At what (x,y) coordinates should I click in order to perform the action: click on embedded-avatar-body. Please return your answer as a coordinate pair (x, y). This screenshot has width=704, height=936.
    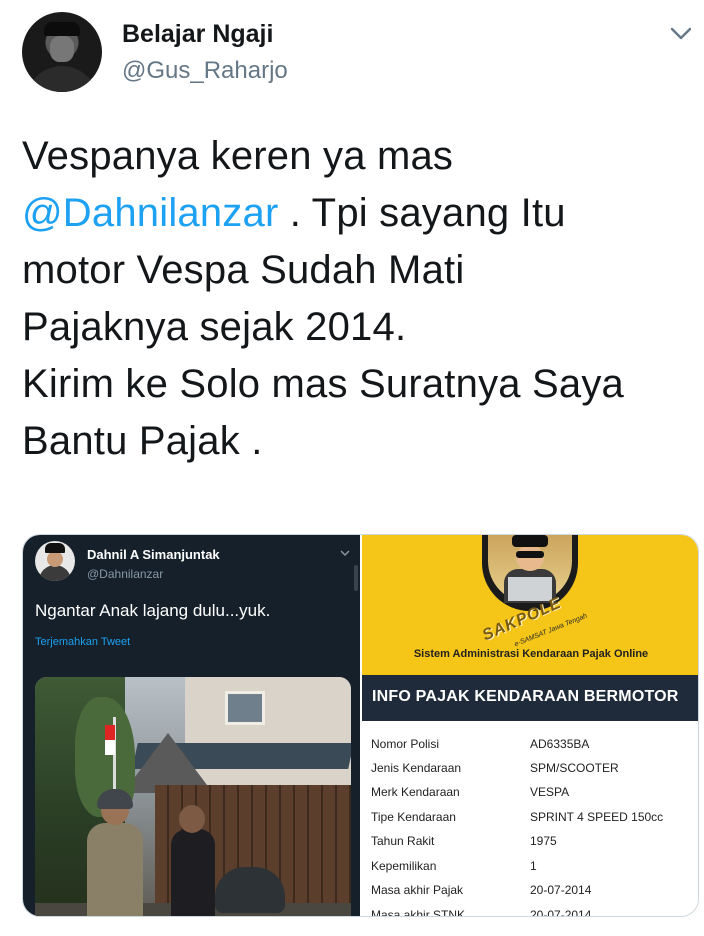
    Looking at the image, I should click on (55, 573).